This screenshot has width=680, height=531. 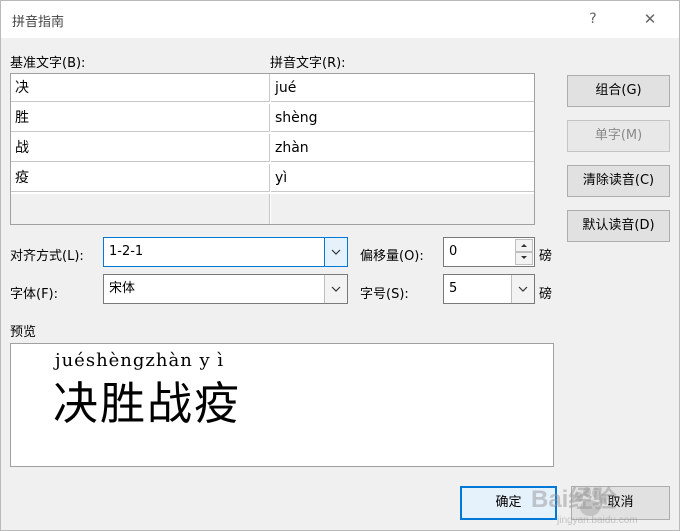 I want to click on size-value: 5, so click(x=453, y=288).